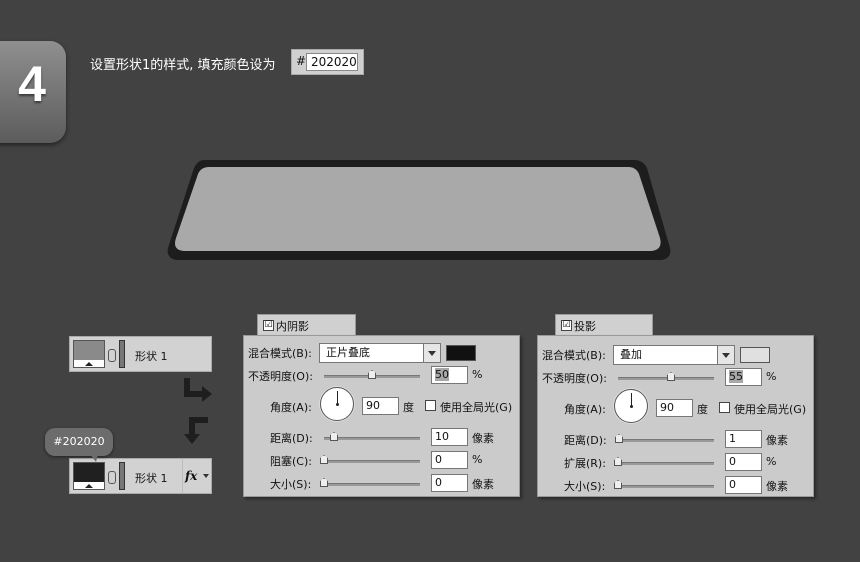 The width and height of the screenshot is (860, 562). What do you see at coordinates (324, 459) in the screenshot?
I see `choke-slider-handle` at bounding box center [324, 459].